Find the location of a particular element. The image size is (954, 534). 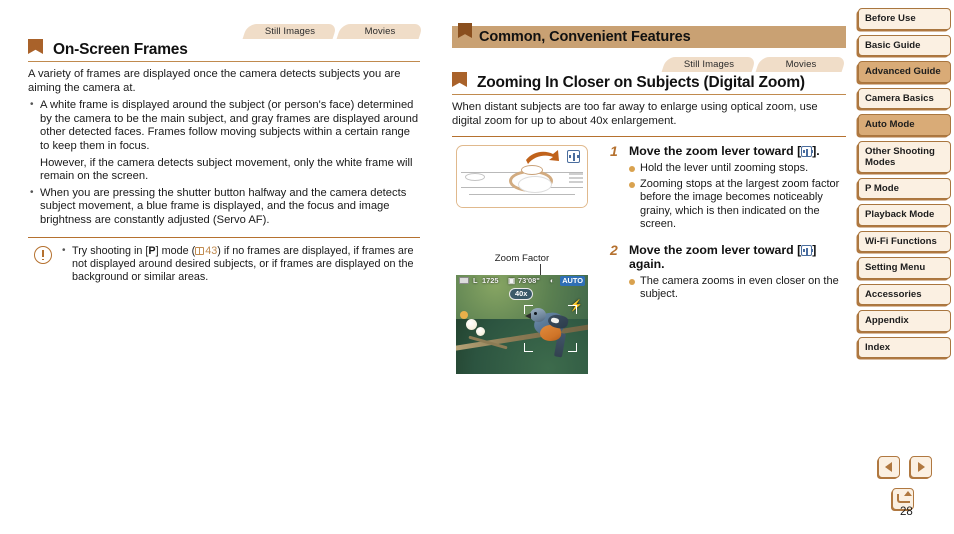

page-title: On-Screen Frames is located at coordinates (120, 49).